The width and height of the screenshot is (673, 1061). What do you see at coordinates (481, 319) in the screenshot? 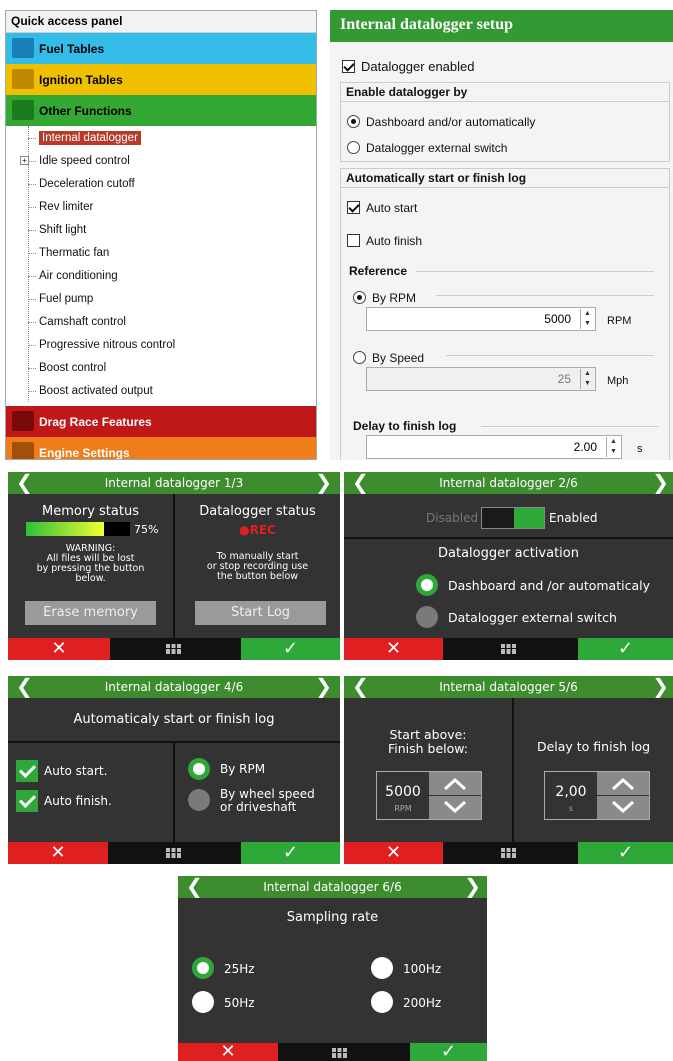
I see `rpm-input: 5000 ▲ ▼` at bounding box center [481, 319].